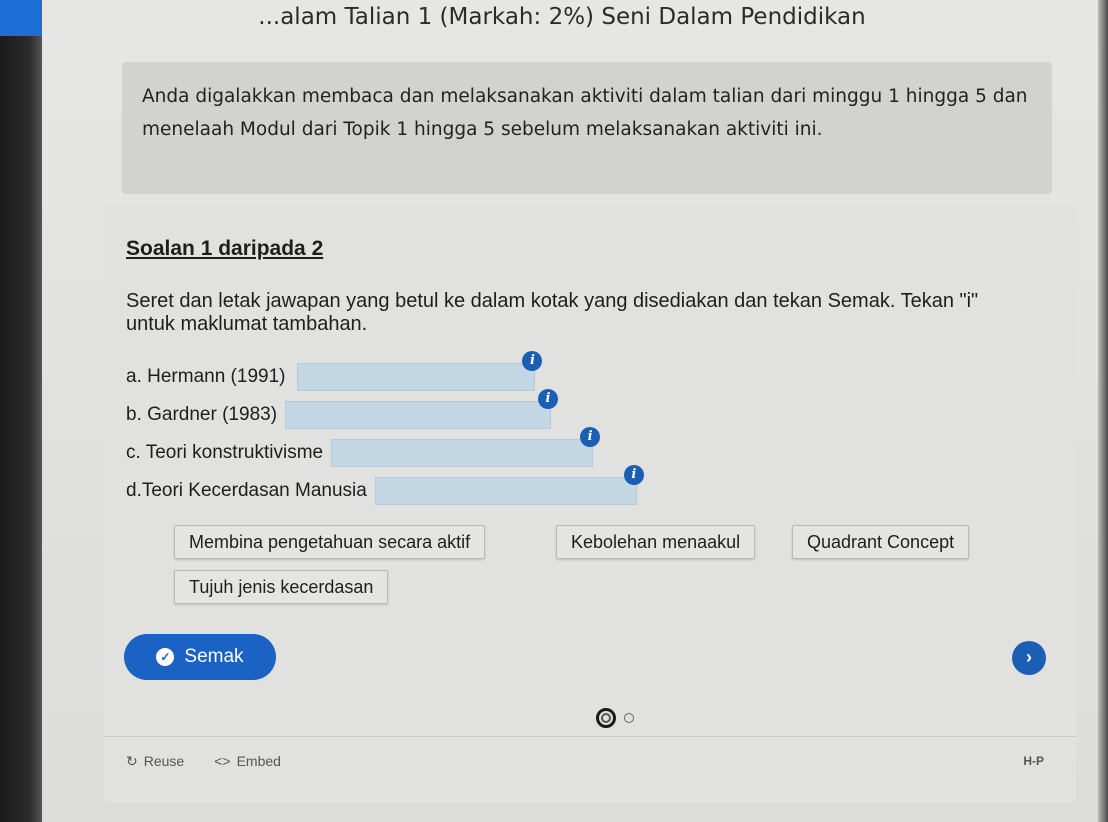 The image size is (1108, 822). What do you see at coordinates (165, 657) in the screenshot?
I see `checkmark-icon: ✓` at bounding box center [165, 657].